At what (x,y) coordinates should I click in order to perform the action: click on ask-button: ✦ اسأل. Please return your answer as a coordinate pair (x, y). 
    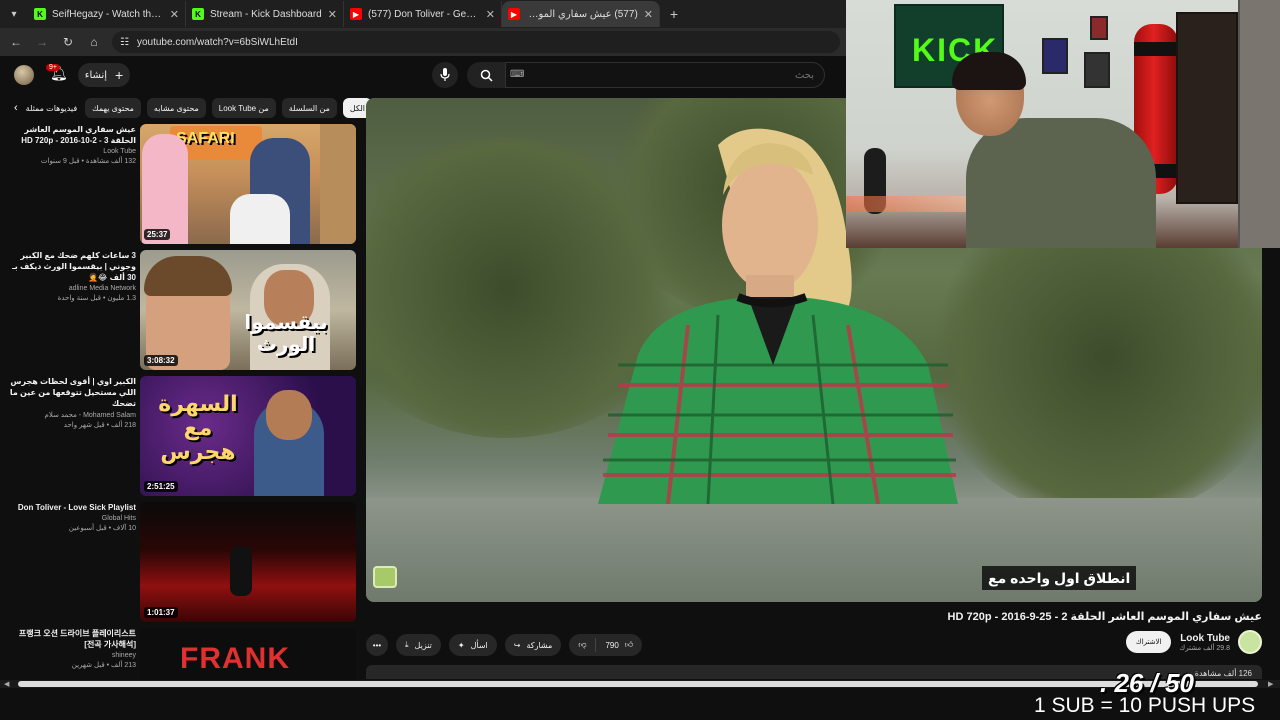
    Looking at the image, I should click on (472, 645).